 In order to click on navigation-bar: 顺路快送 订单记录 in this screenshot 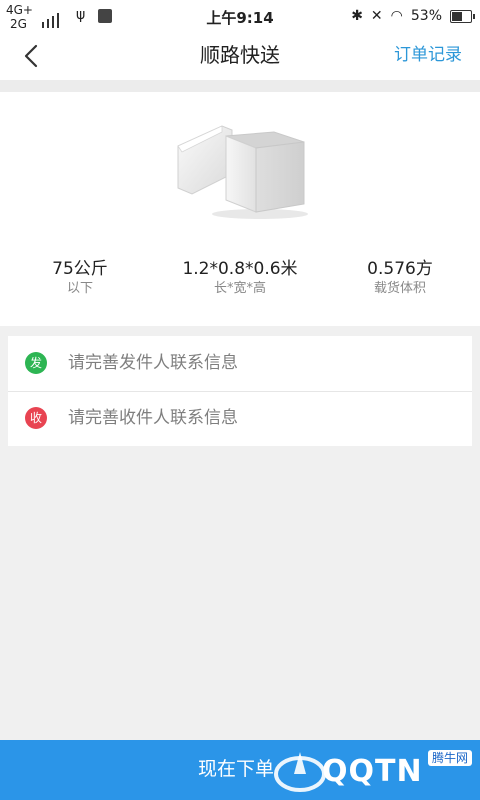, I will do `click(240, 56)`.